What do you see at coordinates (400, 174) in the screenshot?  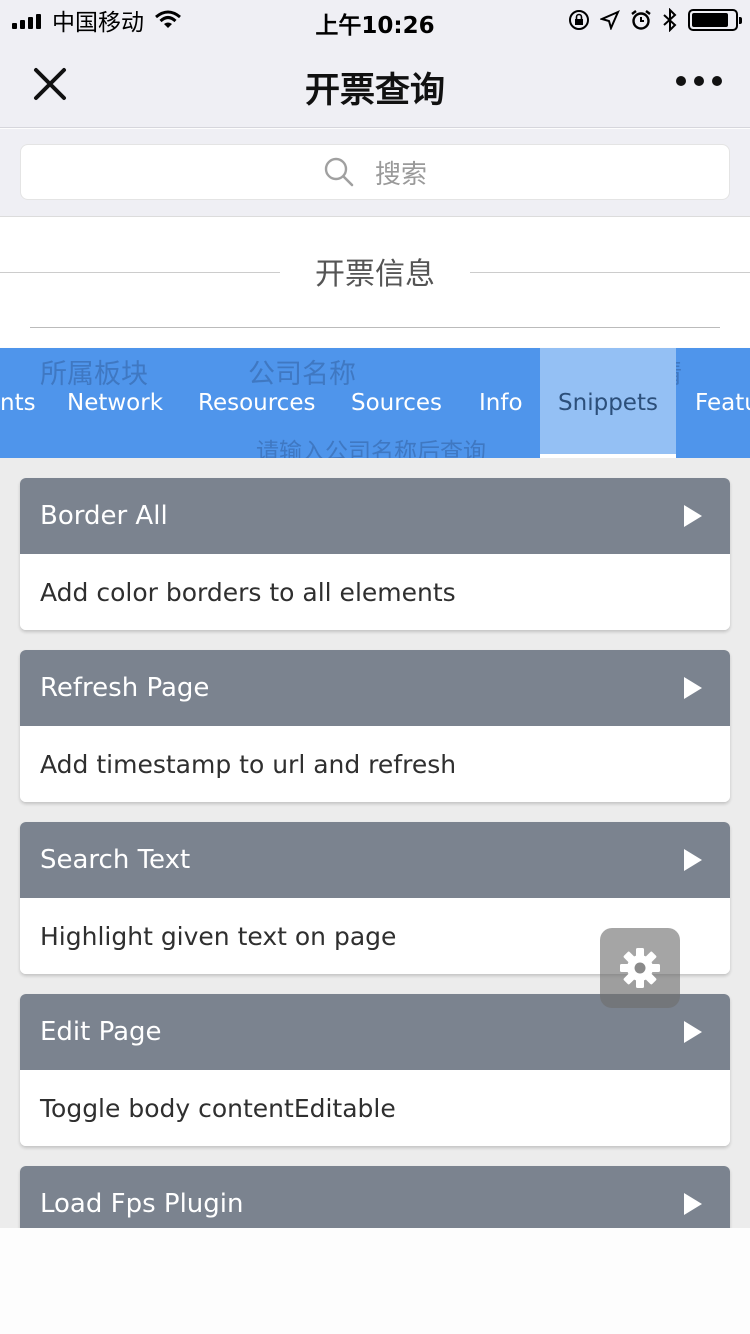 I see `search-placeholder: 搜索` at bounding box center [400, 174].